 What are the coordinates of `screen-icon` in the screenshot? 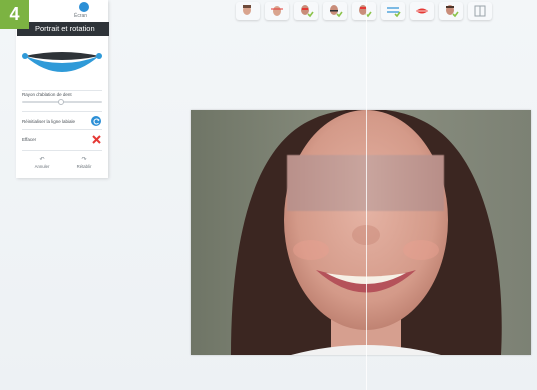 It's located at (84, 7).